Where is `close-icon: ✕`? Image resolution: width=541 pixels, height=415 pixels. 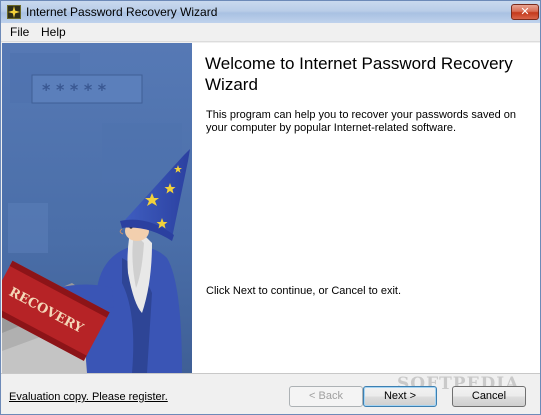
close-icon: ✕ is located at coordinates (525, 12).